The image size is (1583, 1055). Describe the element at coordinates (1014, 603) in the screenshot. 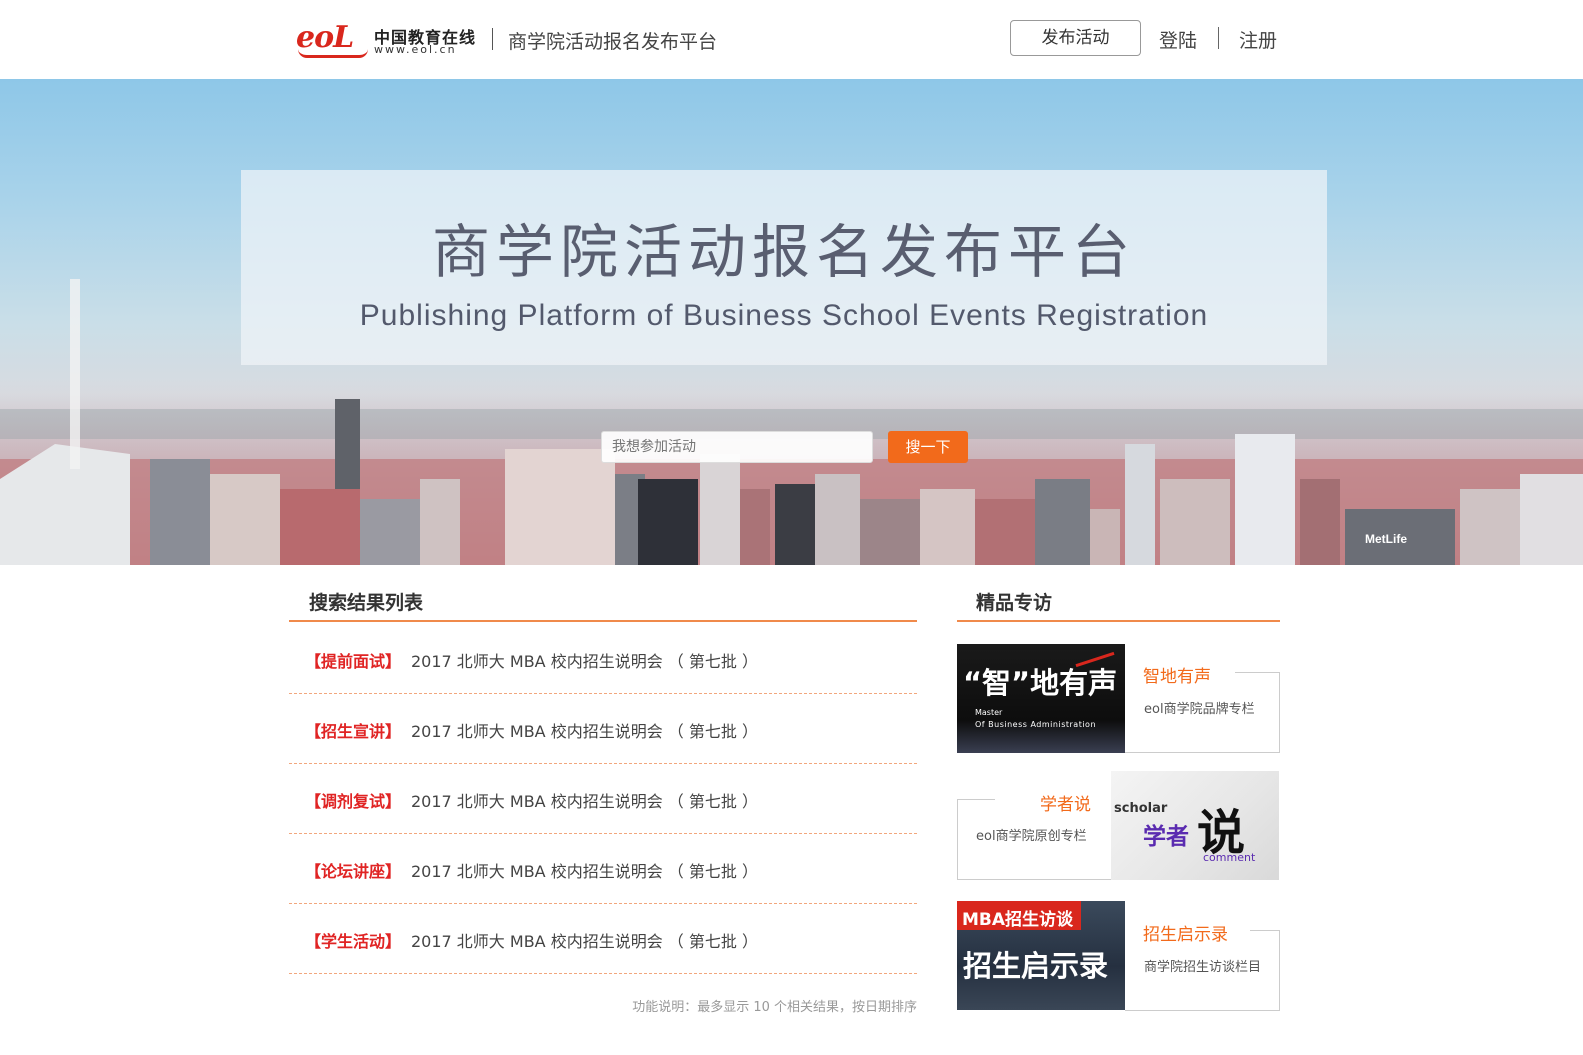

I see `featured-heading: 精品专访` at that location.